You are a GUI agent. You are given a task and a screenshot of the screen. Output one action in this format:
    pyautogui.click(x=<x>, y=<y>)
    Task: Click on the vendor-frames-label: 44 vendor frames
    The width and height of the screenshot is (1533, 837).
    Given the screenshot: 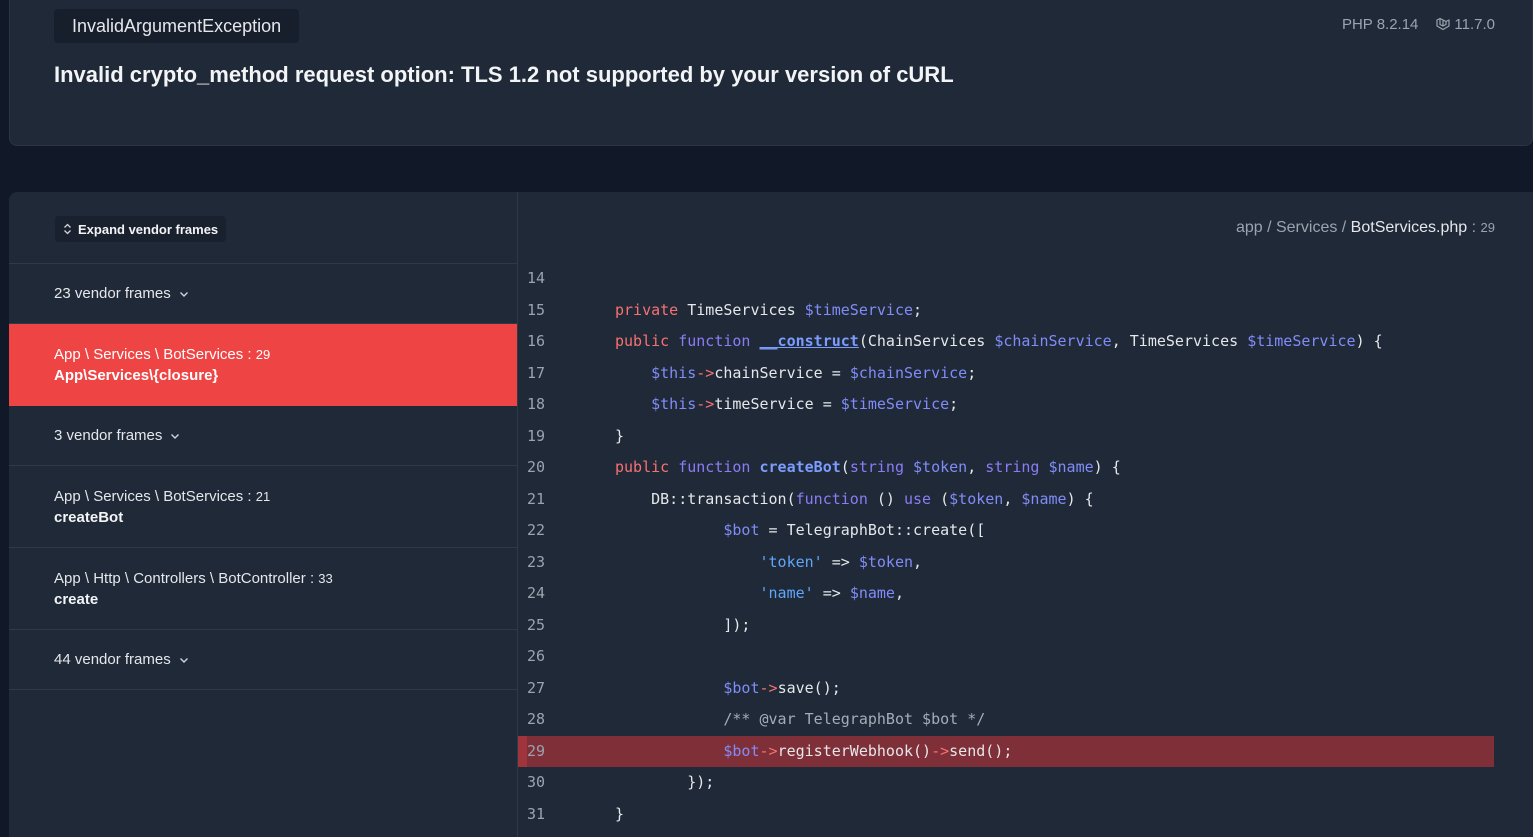 What is the action you would take?
    pyautogui.click(x=112, y=659)
    